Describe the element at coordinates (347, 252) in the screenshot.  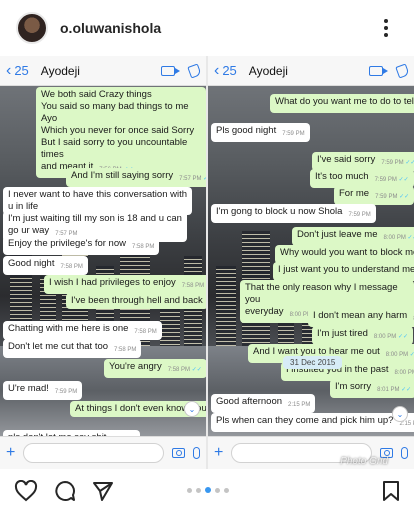
I see `message-text: Why would you want to block me` at that location.